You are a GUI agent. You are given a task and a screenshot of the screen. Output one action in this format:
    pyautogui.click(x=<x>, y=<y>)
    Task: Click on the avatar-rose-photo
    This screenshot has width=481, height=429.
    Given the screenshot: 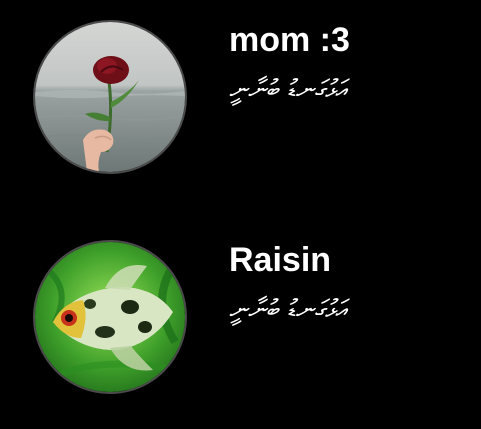 What is the action you would take?
    pyautogui.click(x=110, y=97)
    